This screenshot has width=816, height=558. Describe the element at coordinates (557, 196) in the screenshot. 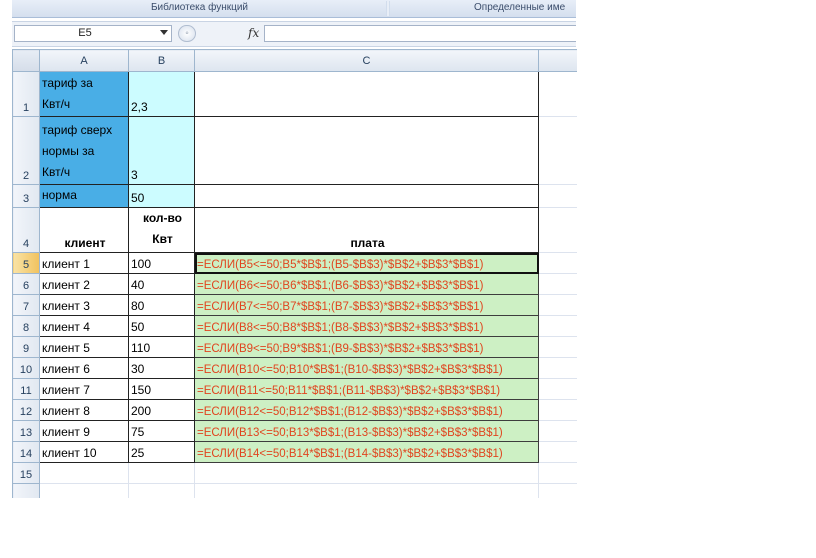

I see `cell-d3` at that location.